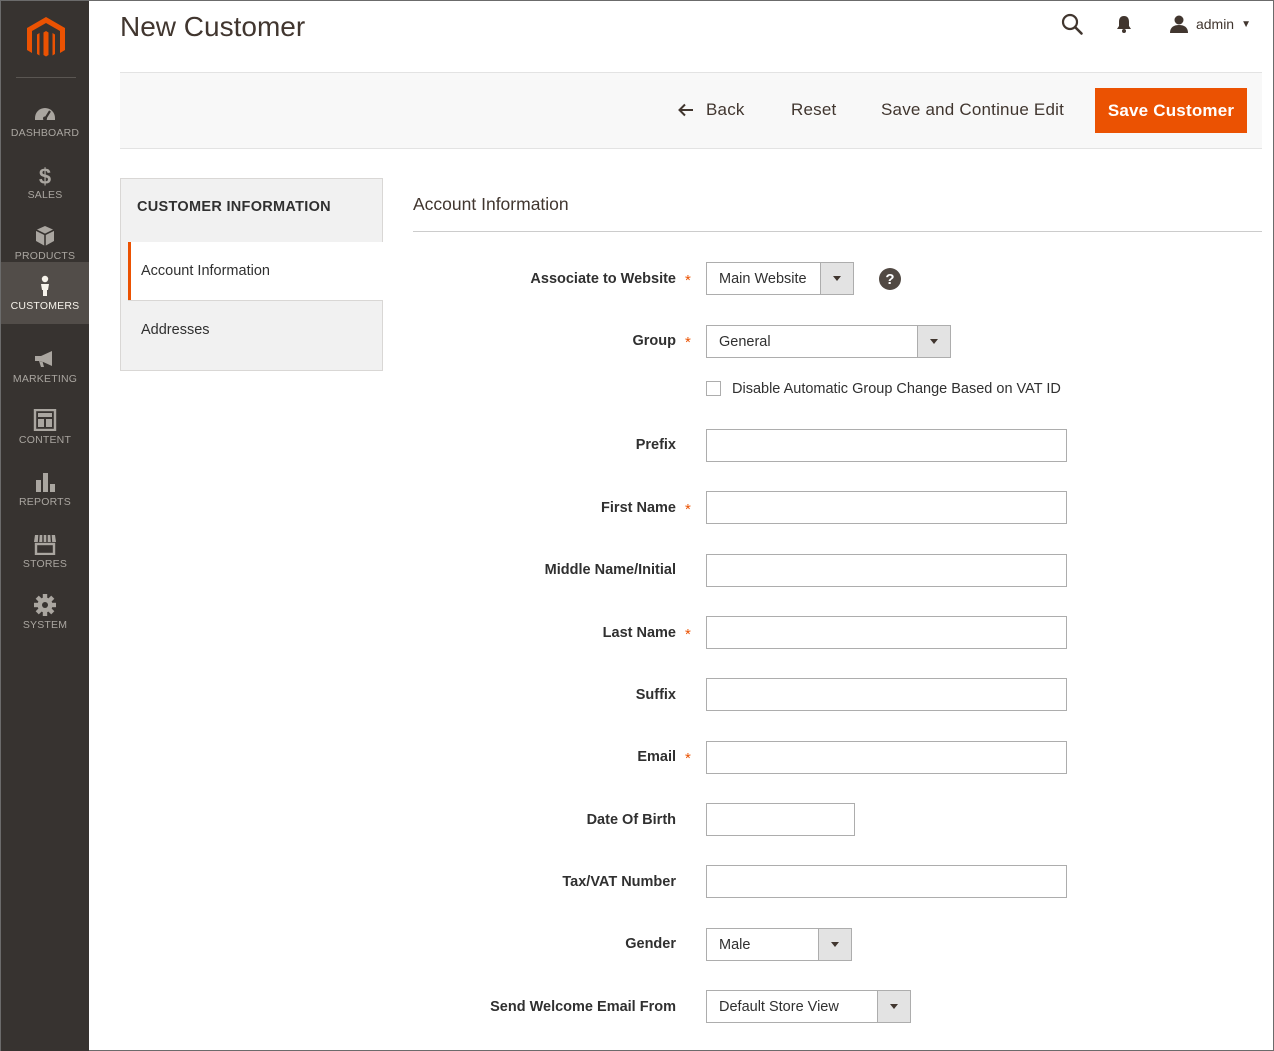 The width and height of the screenshot is (1274, 1051). Describe the element at coordinates (45, 113) in the screenshot. I see `dashboard-icon` at that location.